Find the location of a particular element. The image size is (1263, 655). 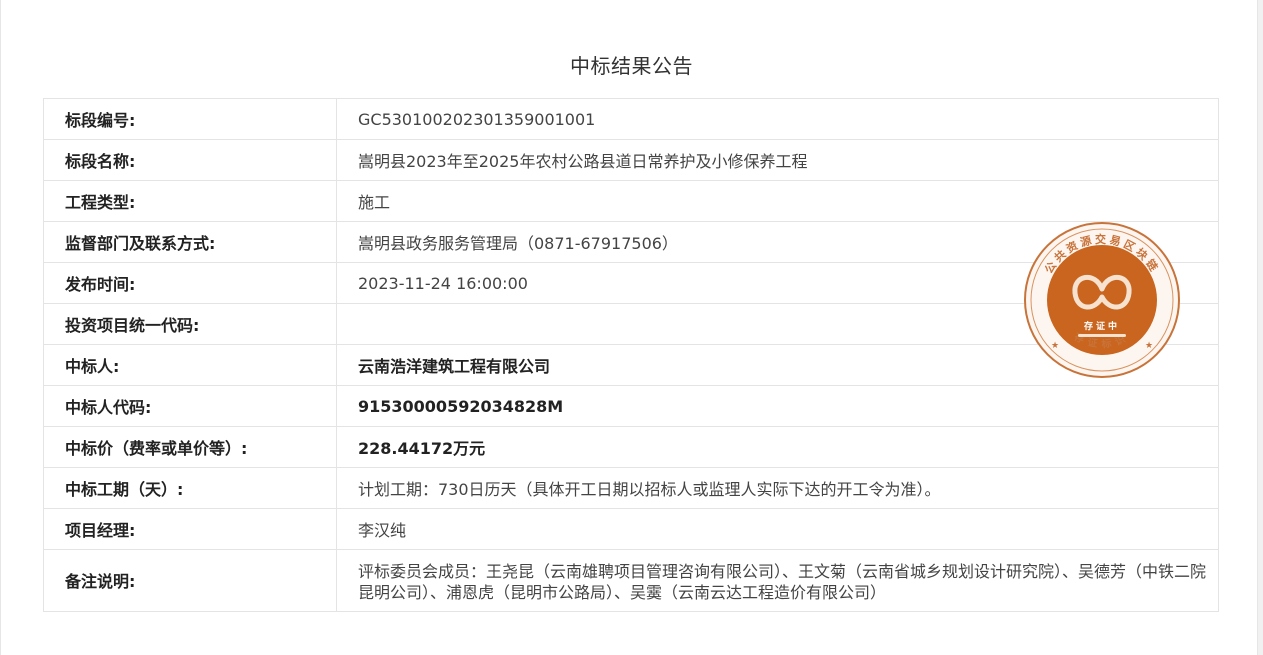

row-label-project-code: 投资项目统一代码: is located at coordinates (190, 324).